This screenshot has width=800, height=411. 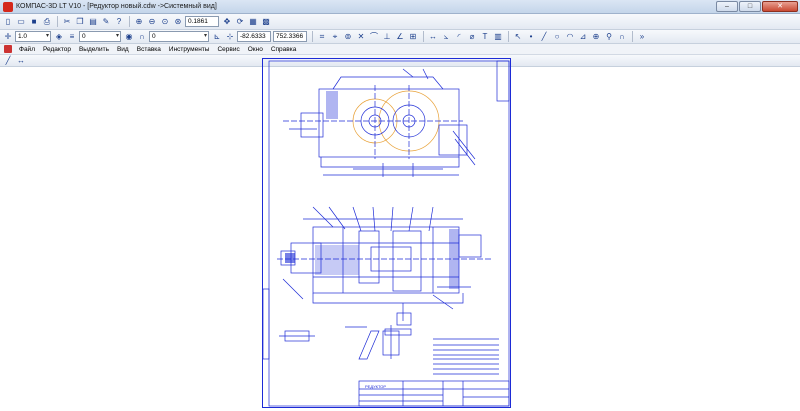 What do you see at coordinates (142, 37) in the screenshot?
I see `magnet-icon: ∩` at bounding box center [142, 37].